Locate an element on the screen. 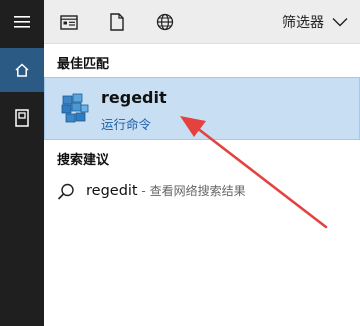  home-button is located at coordinates (22, 70).